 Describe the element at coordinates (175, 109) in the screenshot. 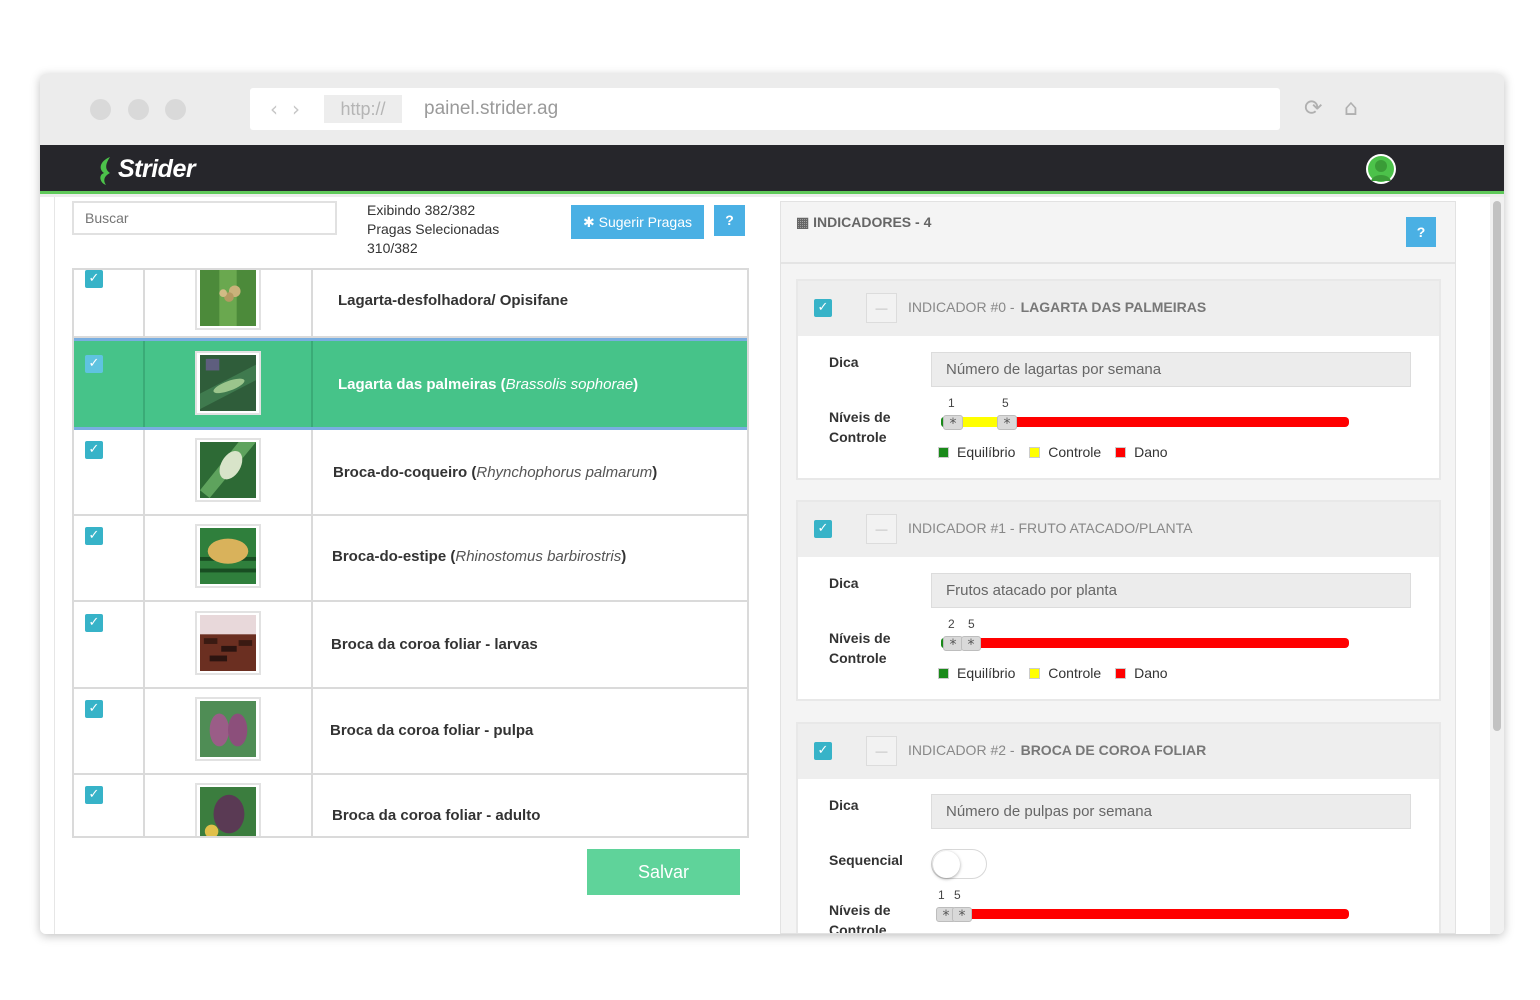

I see `window-maximize-dot` at that location.